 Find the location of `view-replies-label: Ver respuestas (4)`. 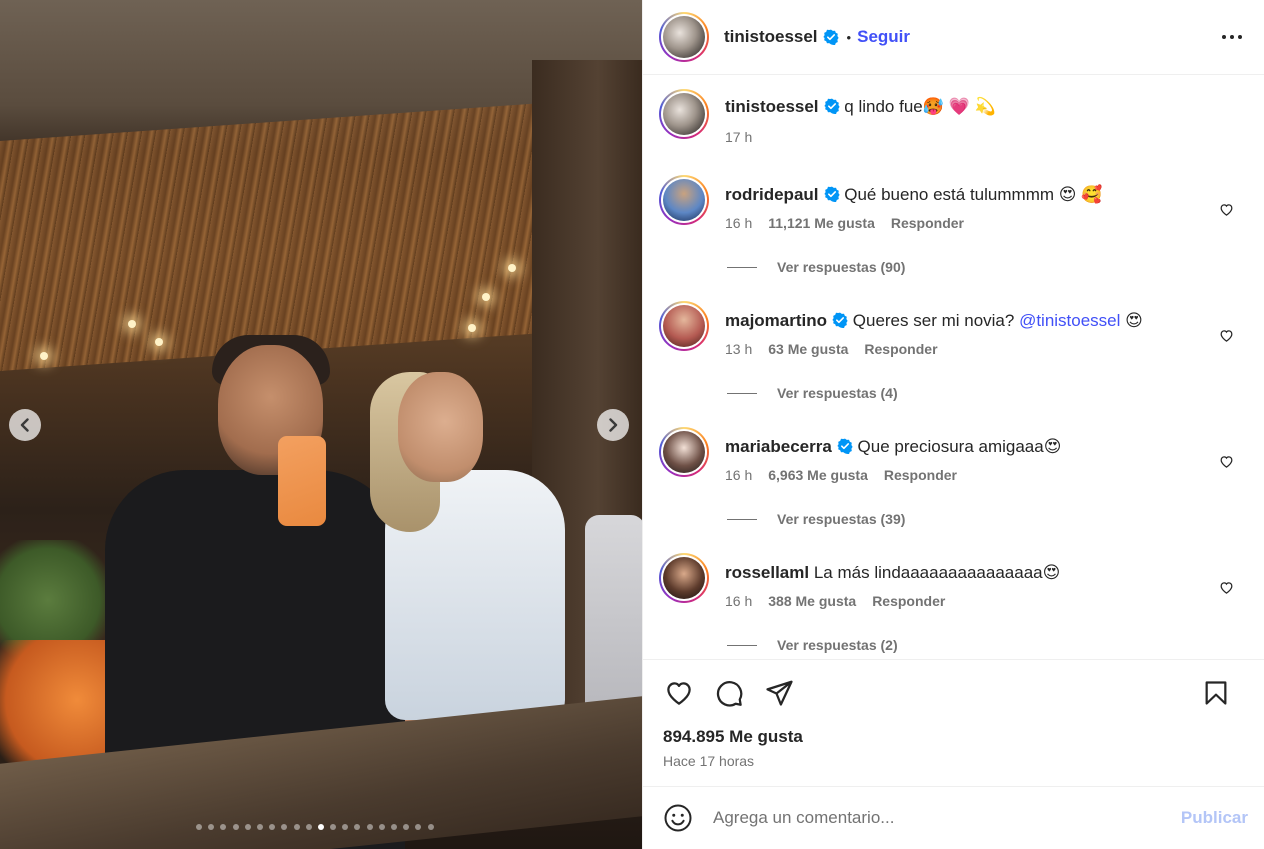

view-replies-label: Ver respuestas (4) is located at coordinates (837, 393).